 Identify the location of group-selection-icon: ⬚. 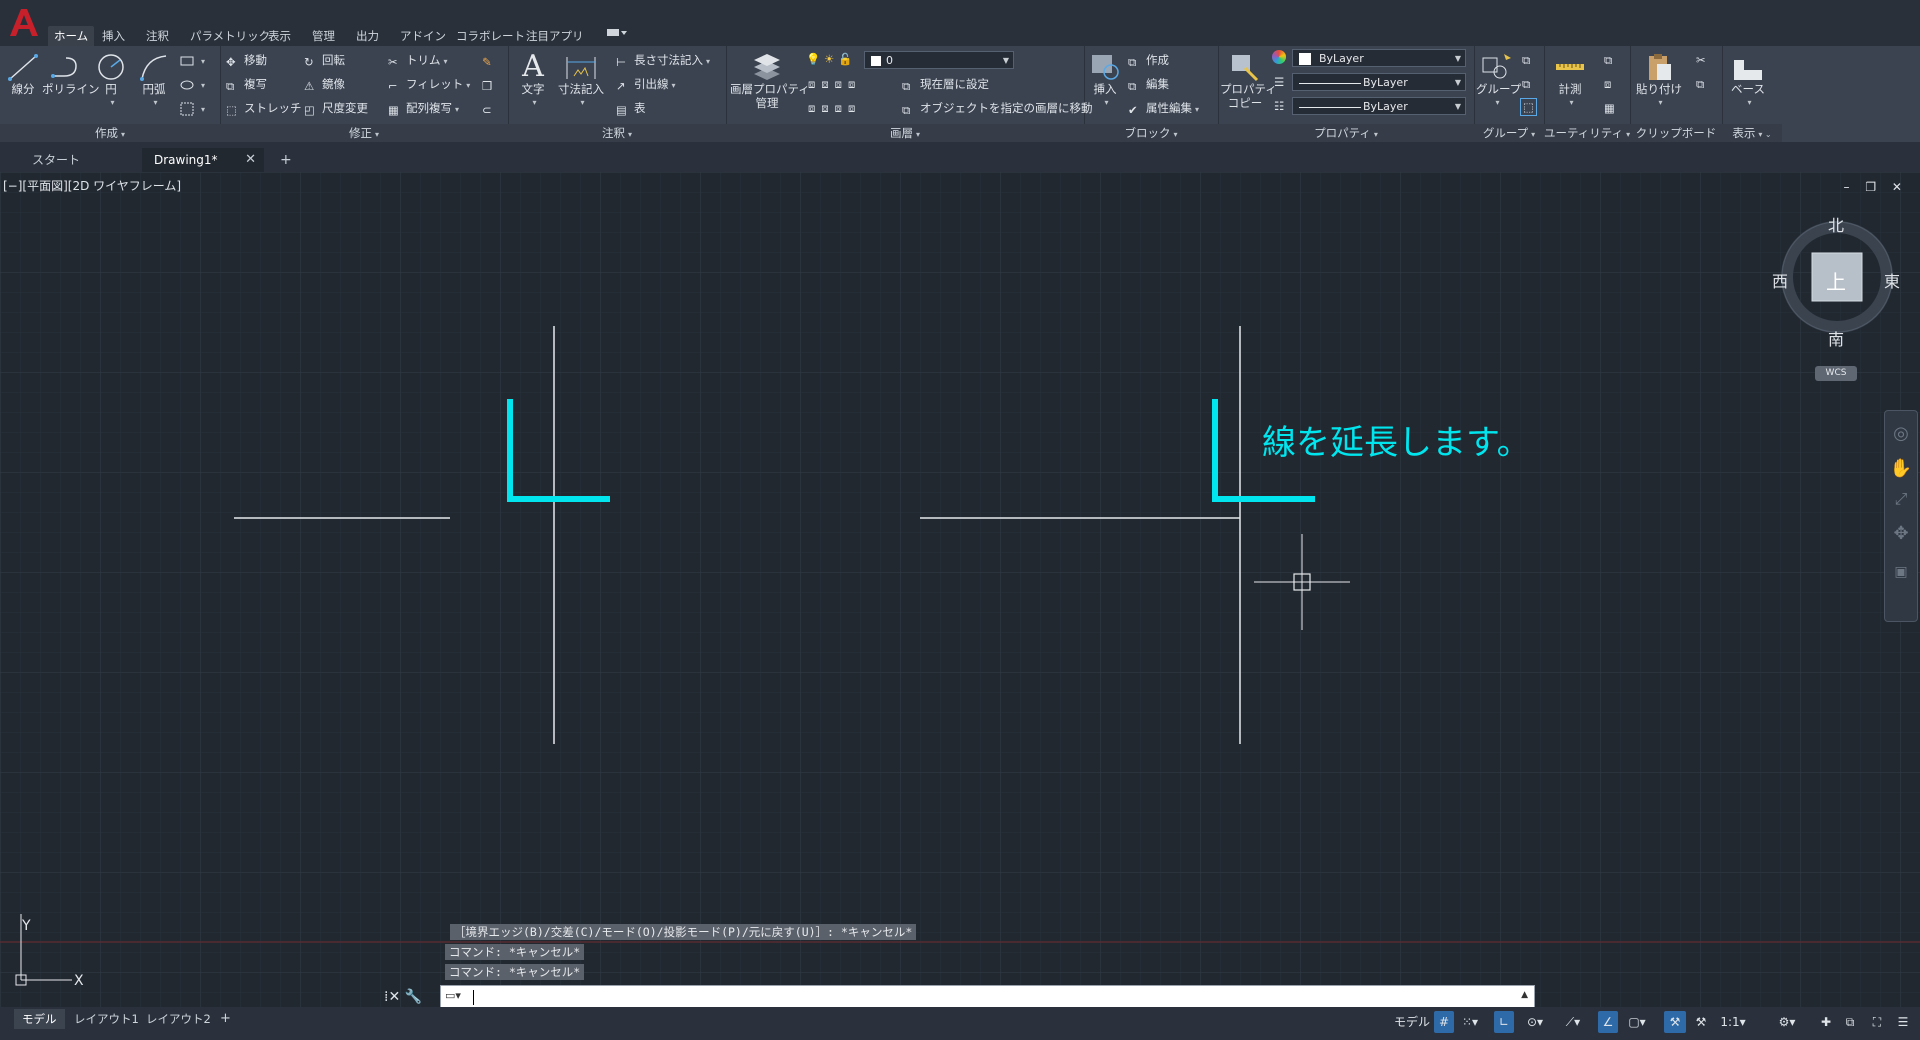
(1528, 107).